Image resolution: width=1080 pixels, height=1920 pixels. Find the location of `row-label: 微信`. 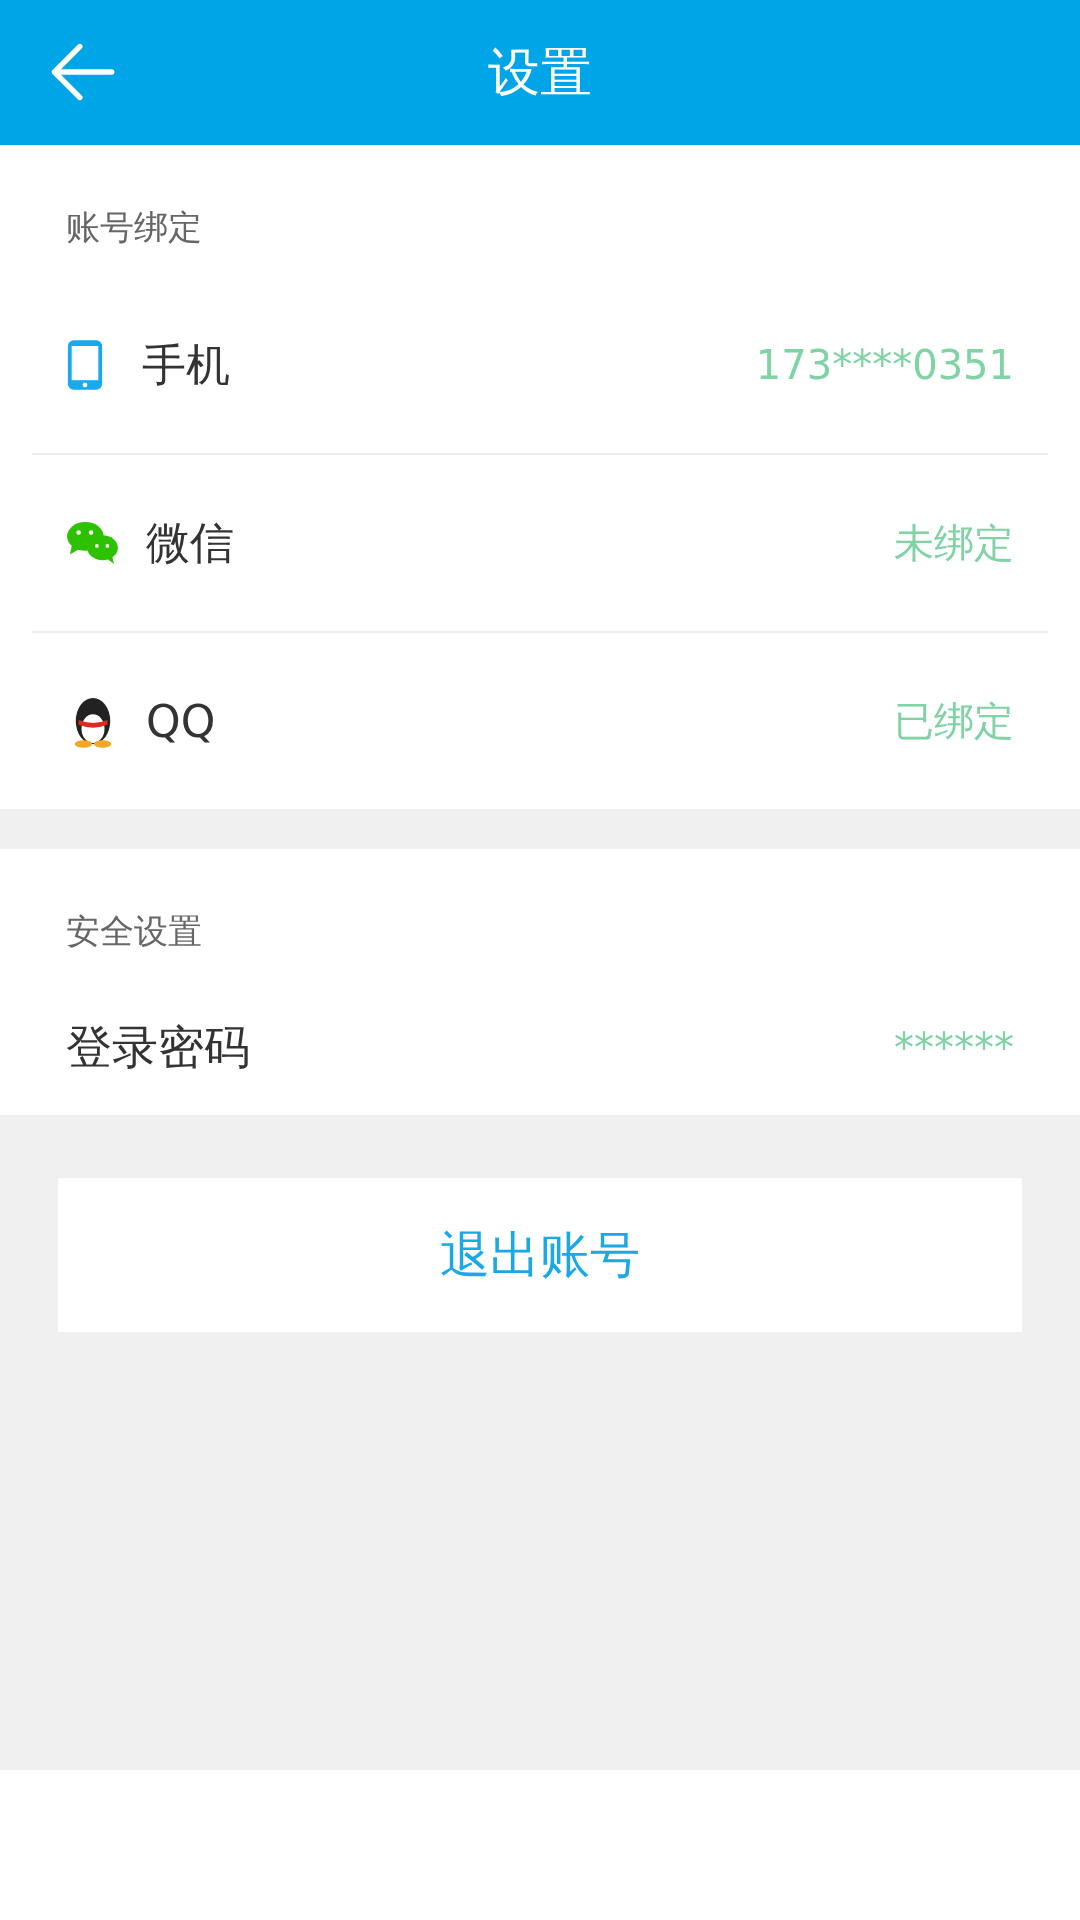

row-label: 微信 is located at coordinates (190, 542).